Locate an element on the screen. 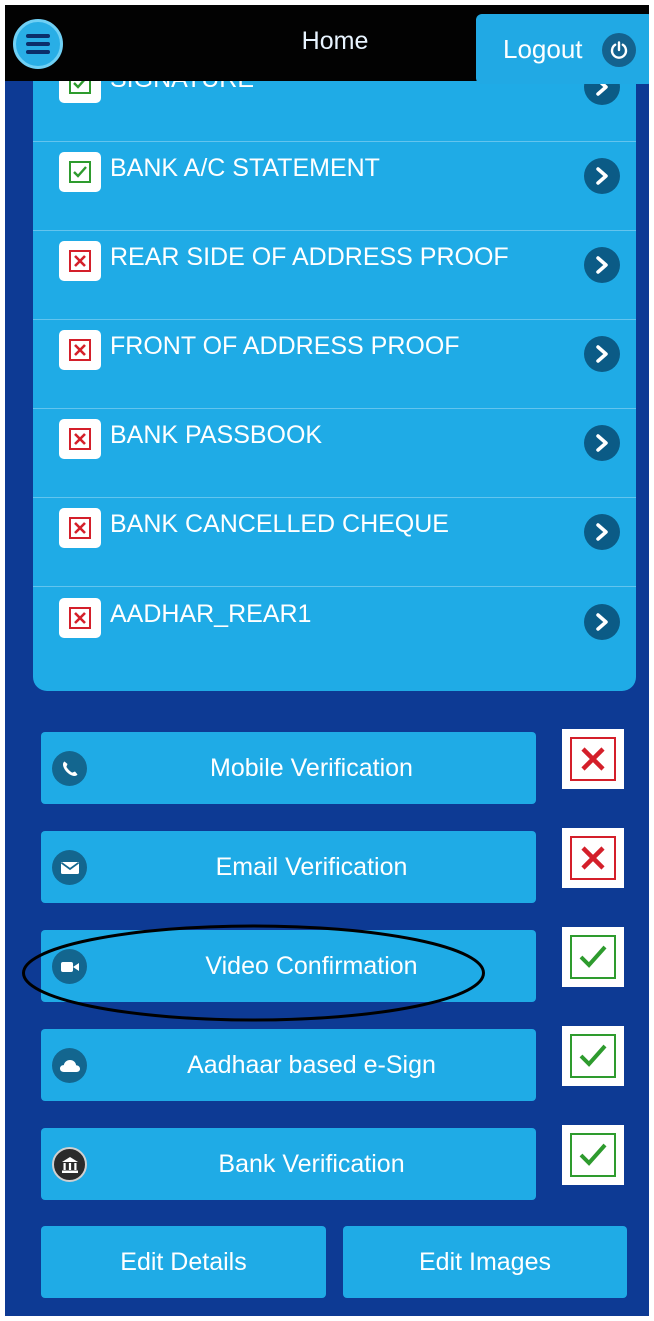 This screenshot has width=654, height=1321. document-row-aadhar-rear: AADHAR_REAR1 is located at coordinates (334, 632).